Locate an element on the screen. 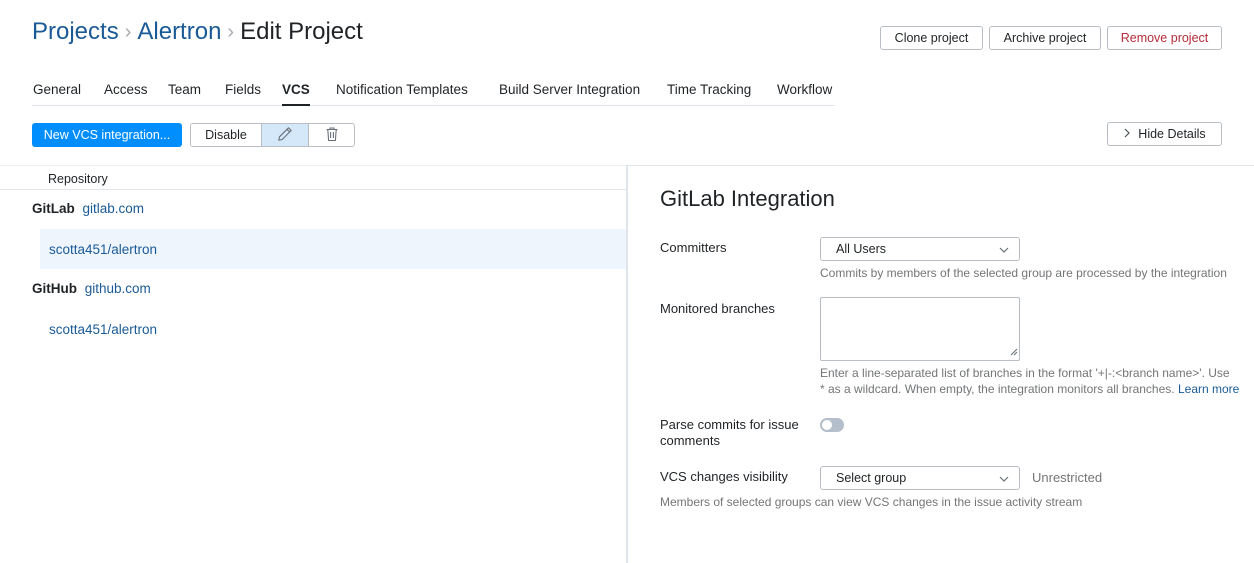 The height and width of the screenshot is (563, 1254). pencil-icon is located at coordinates (285, 135).